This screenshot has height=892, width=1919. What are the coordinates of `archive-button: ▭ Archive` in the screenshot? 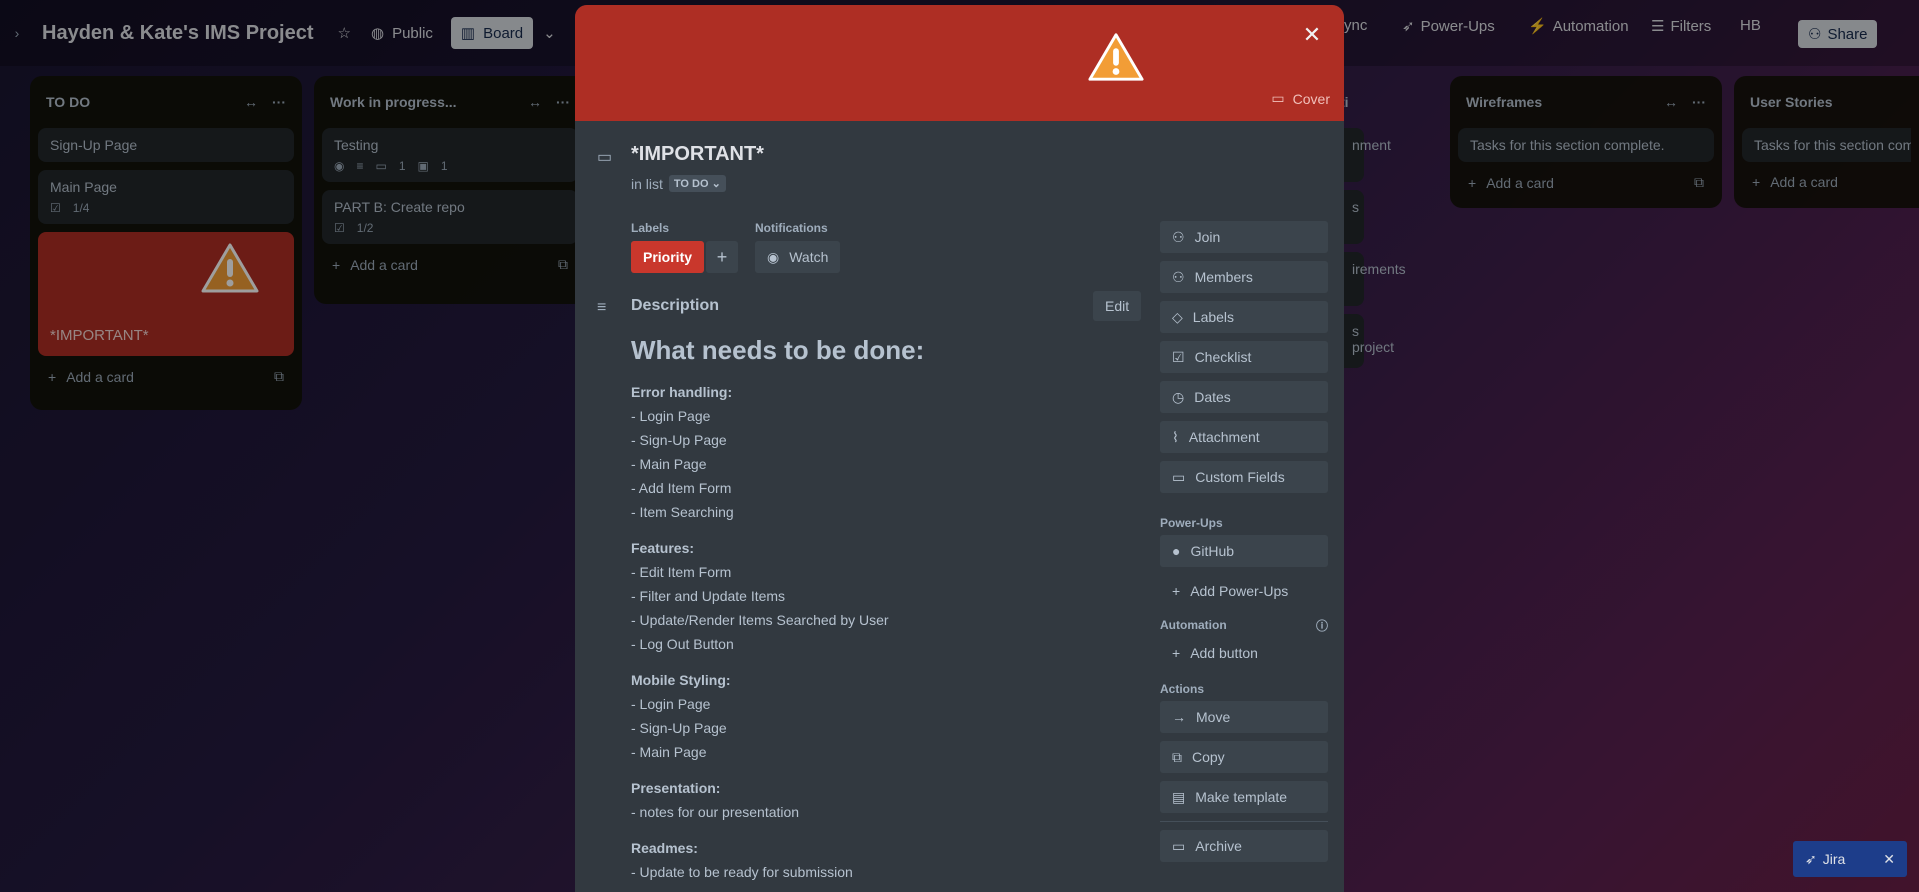 It's located at (1244, 846).